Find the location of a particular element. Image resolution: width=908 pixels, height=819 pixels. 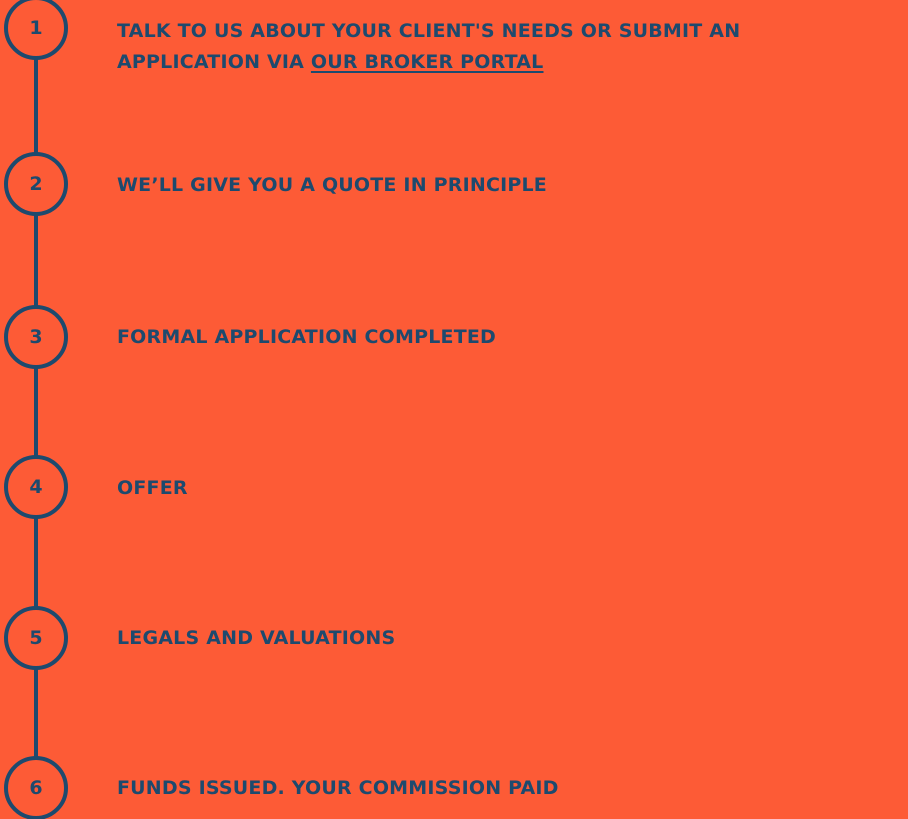

step-3-text: FORMAL APPLICATION COMPLETED is located at coordinates (307, 337).